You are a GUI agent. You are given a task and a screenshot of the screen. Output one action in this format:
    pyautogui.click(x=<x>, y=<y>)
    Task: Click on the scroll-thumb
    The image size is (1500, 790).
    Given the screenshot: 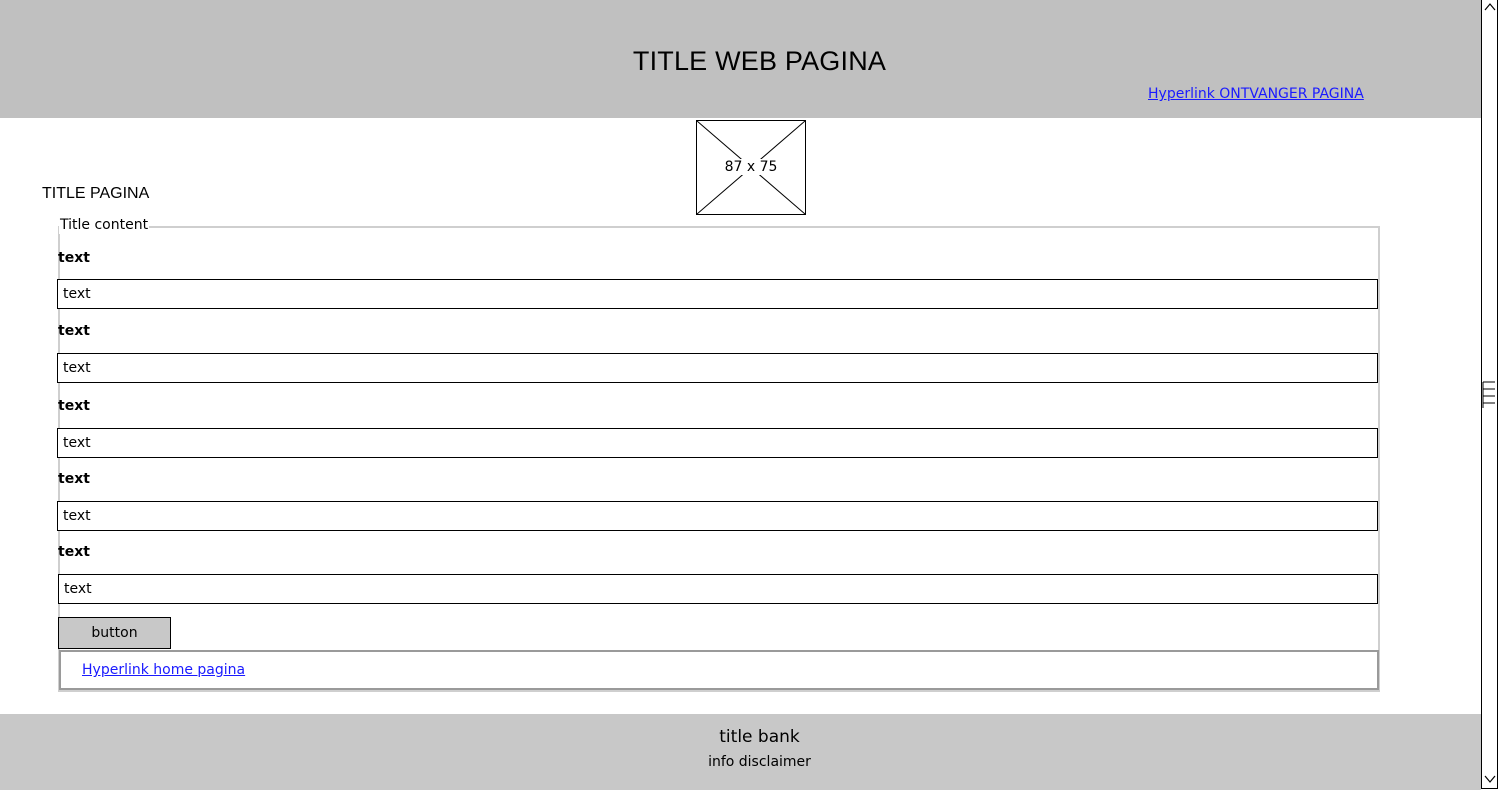 What is the action you would take?
    pyautogui.click(x=1489, y=395)
    